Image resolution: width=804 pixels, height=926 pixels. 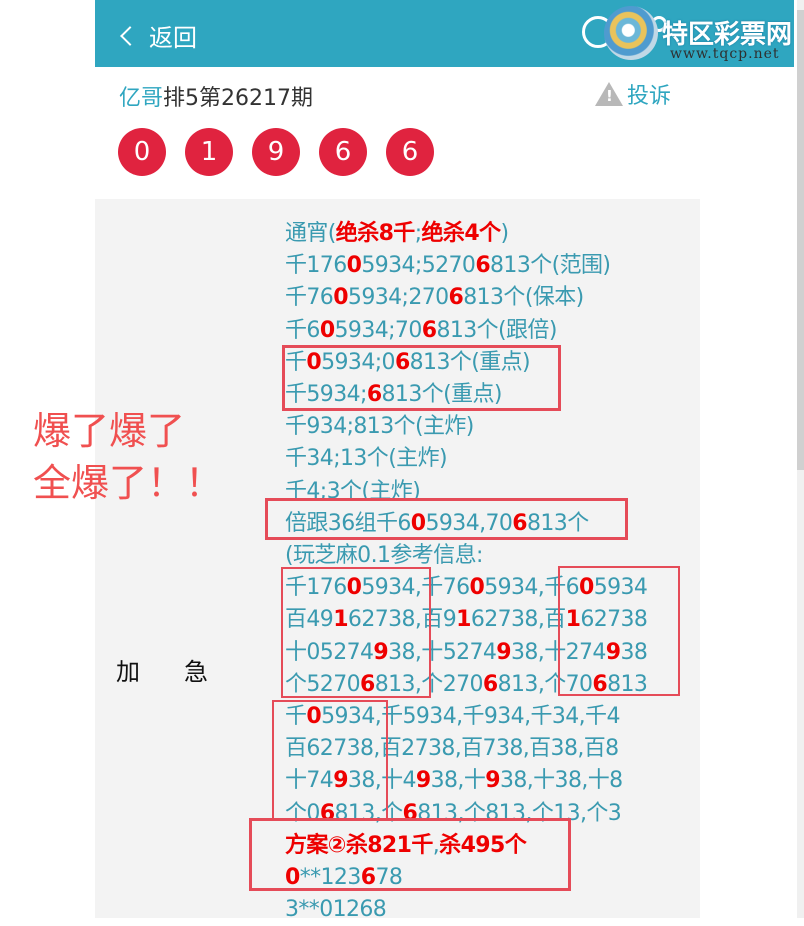 I want to click on text-segment: 38,十38,十8, so click(x=561, y=781).